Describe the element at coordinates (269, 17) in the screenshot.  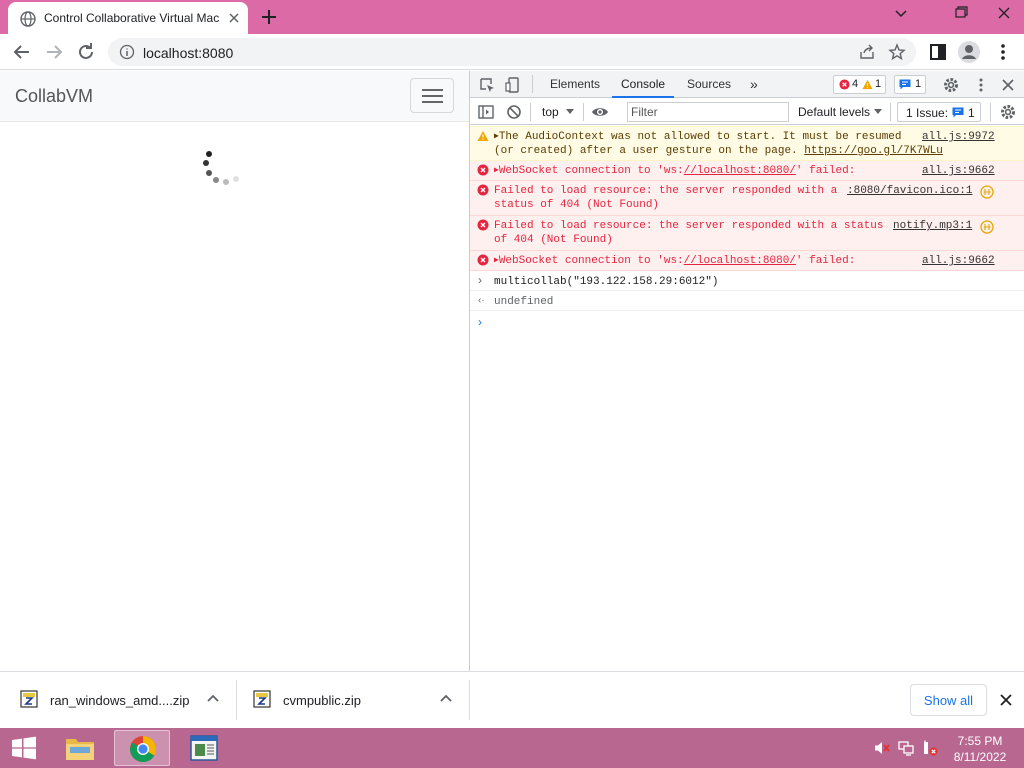
I see `new-tab-icon` at that location.